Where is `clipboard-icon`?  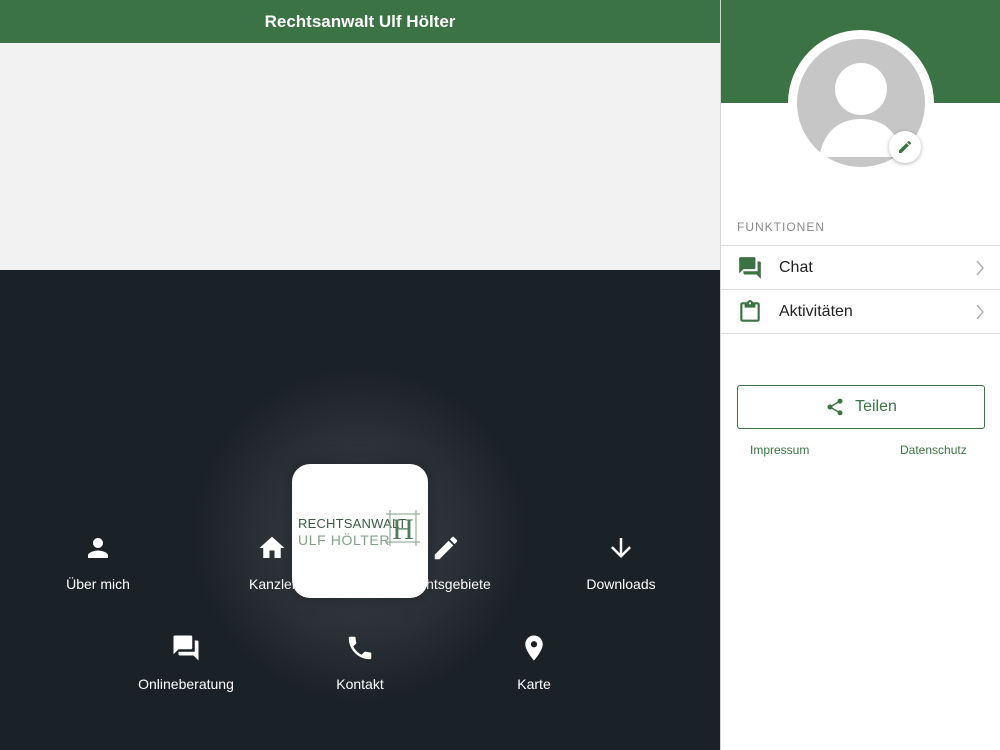
clipboard-icon is located at coordinates (750, 310).